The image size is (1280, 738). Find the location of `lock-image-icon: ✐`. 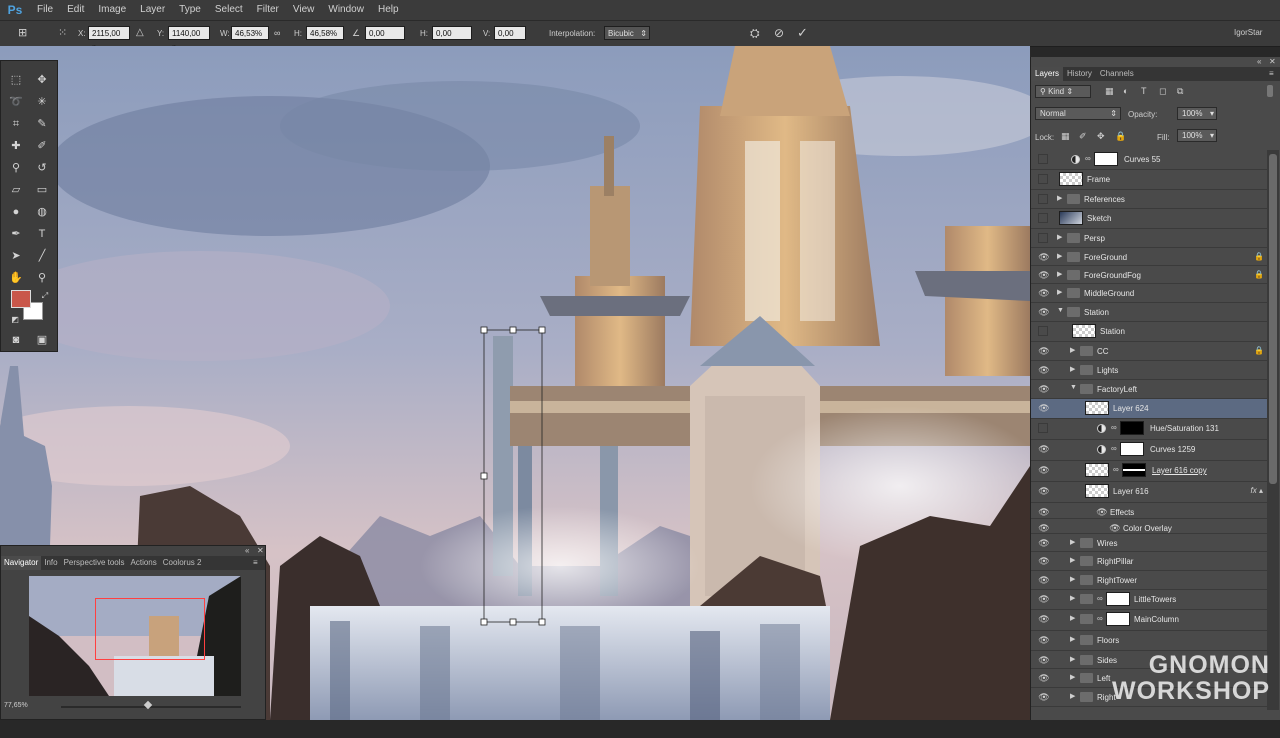

lock-image-icon: ✐ is located at coordinates (1083, 136).